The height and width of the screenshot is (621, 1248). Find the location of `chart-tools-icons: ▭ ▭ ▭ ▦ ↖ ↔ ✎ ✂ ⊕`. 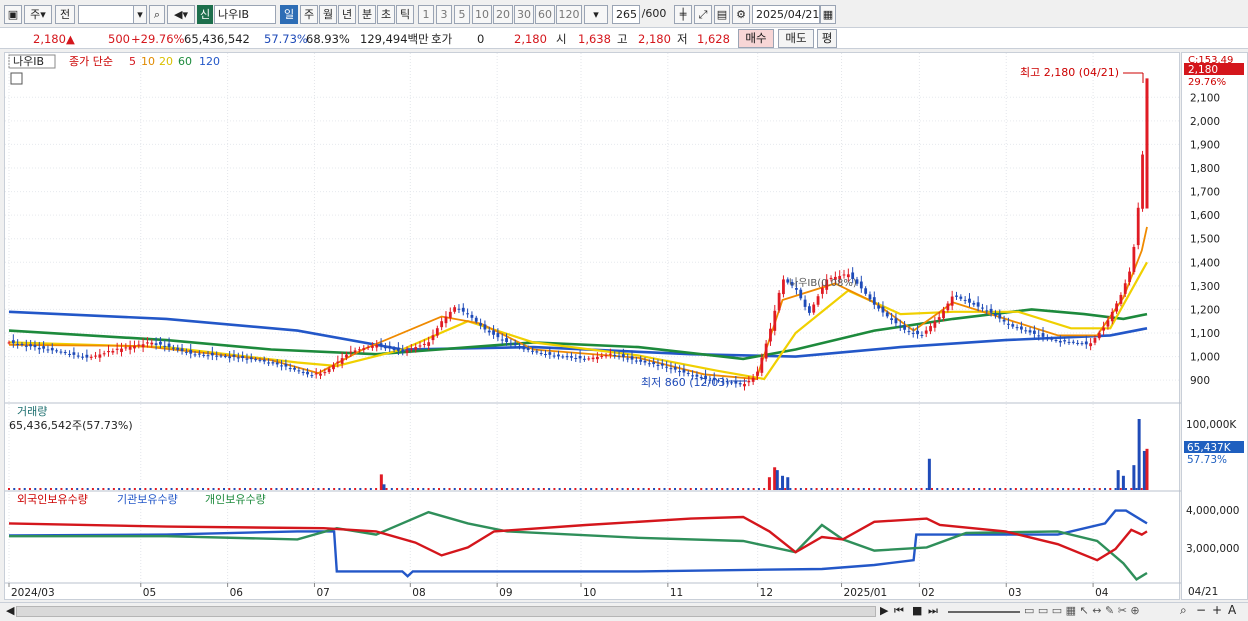

chart-tools-icons: ▭ ▭ ▭ ▦ ↖ ↔ ✎ ✂ ⊕ is located at coordinates (1082, 610).